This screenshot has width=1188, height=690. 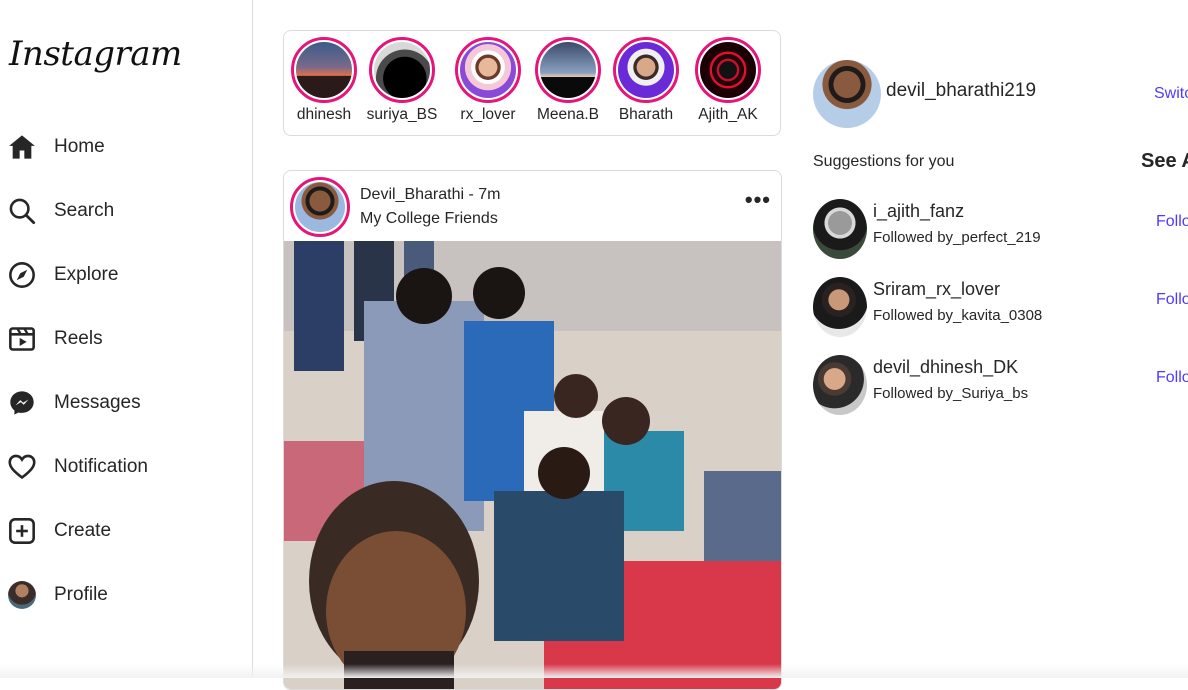 What do you see at coordinates (728, 114) in the screenshot?
I see `story-name: Ajith_AK` at bounding box center [728, 114].